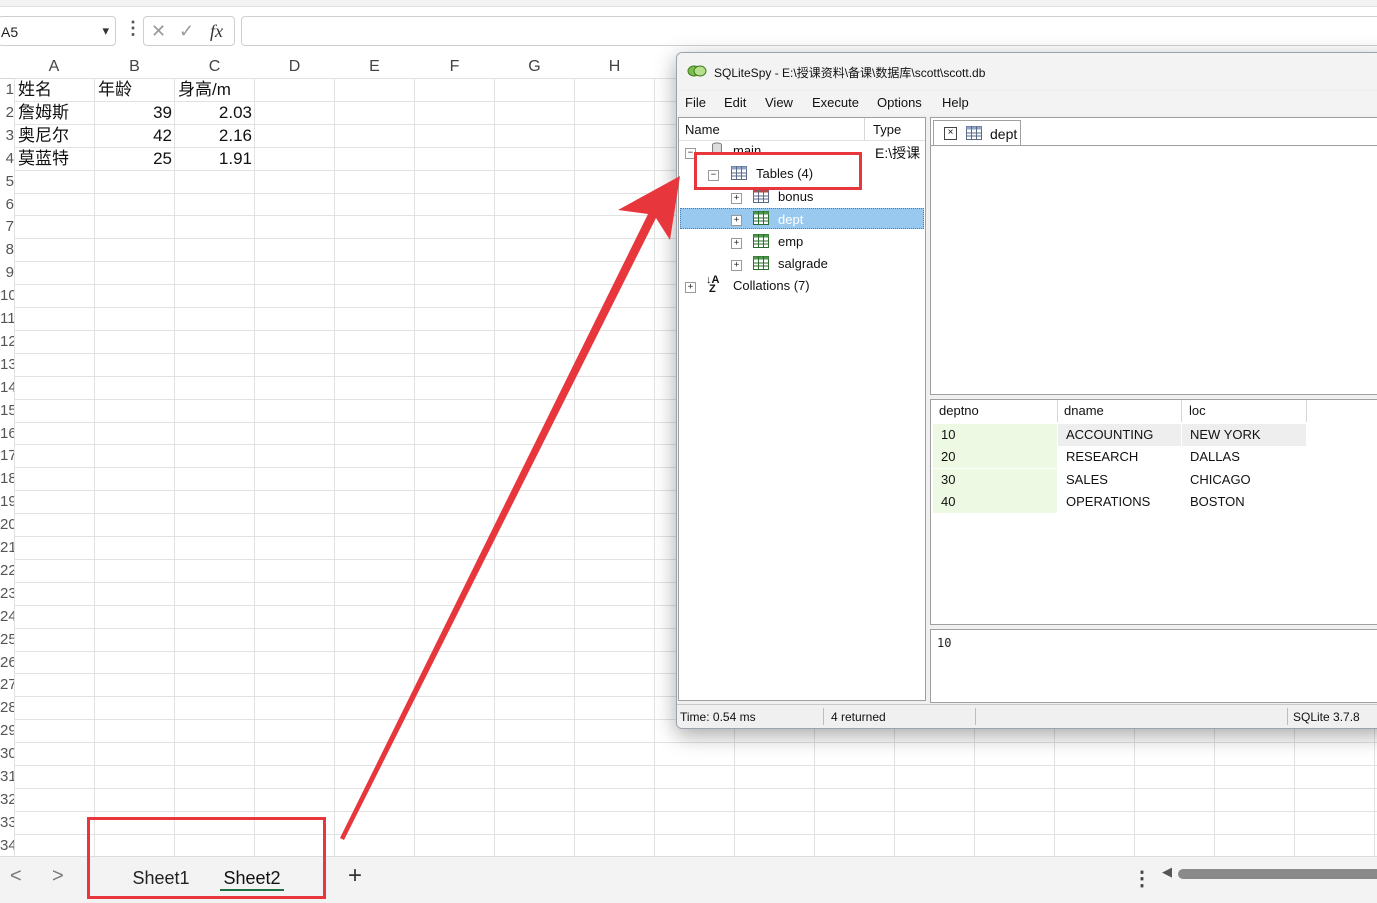 The width and height of the screenshot is (1377, 903). I want to click on tab-sheet2: Sheet2, so click(252, 878).